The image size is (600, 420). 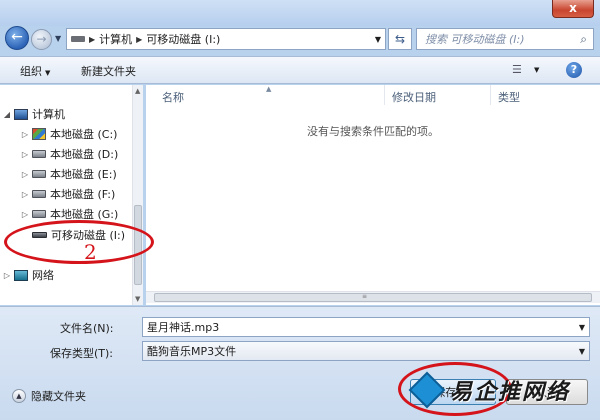 I want to click on tree-expanded-icon: ◢, so click(x=7, y=114).